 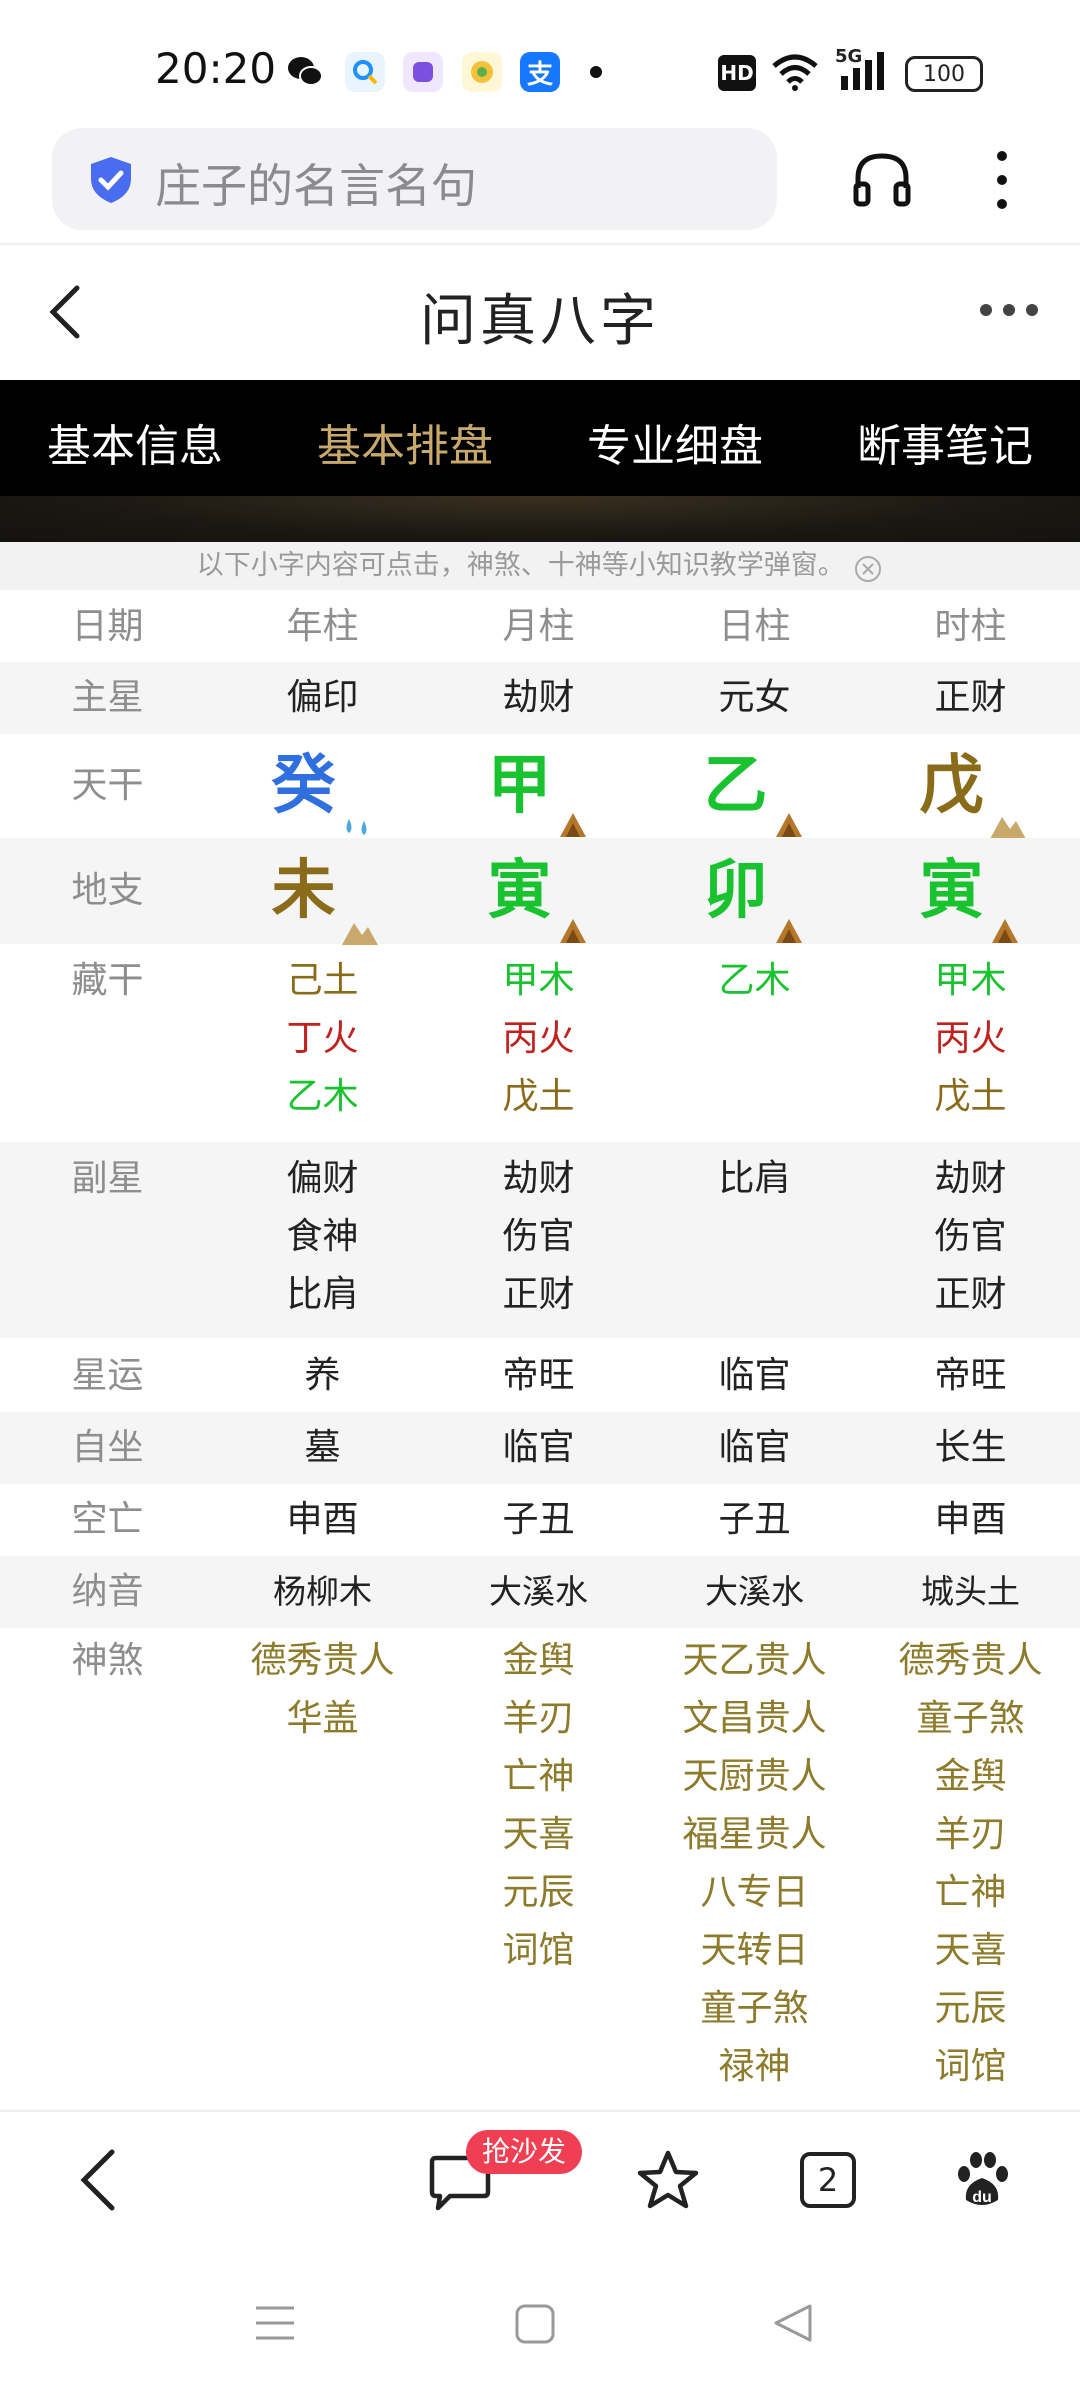 What do you see at coordinates (538, 1376) in the screenshot?
I see `star-luck-month: 帝旺` at bounding box center [538, 1376].